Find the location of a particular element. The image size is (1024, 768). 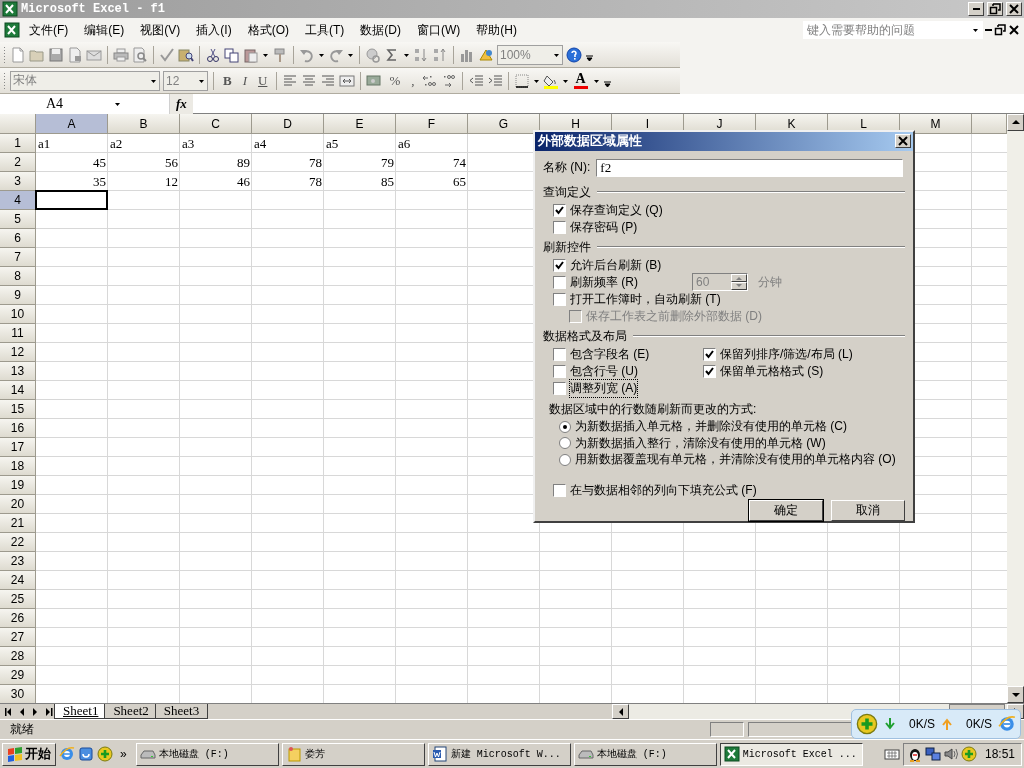

row-header: 1 is located at coordinates (18, 143).